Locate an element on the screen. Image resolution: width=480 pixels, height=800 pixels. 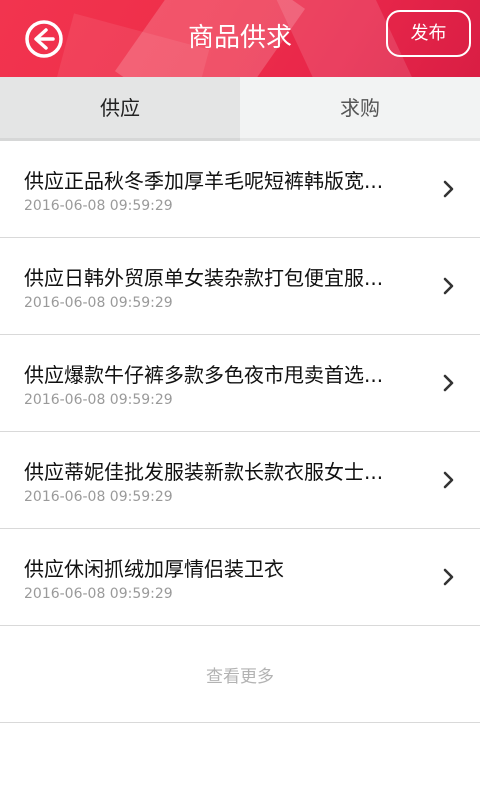
tab-bar: 供应 求购 is located at coordinates (240, 109).